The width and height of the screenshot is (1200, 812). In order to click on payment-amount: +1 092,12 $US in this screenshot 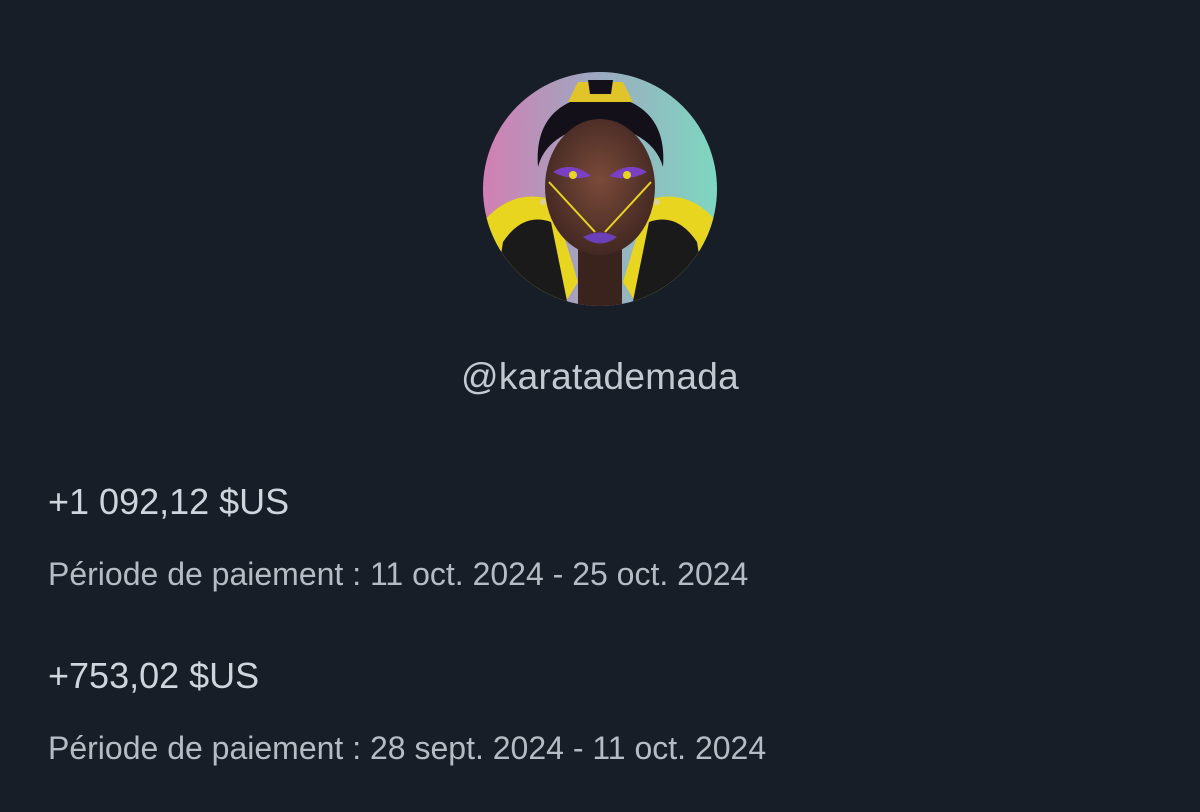, I will do `click(169, 501)`.